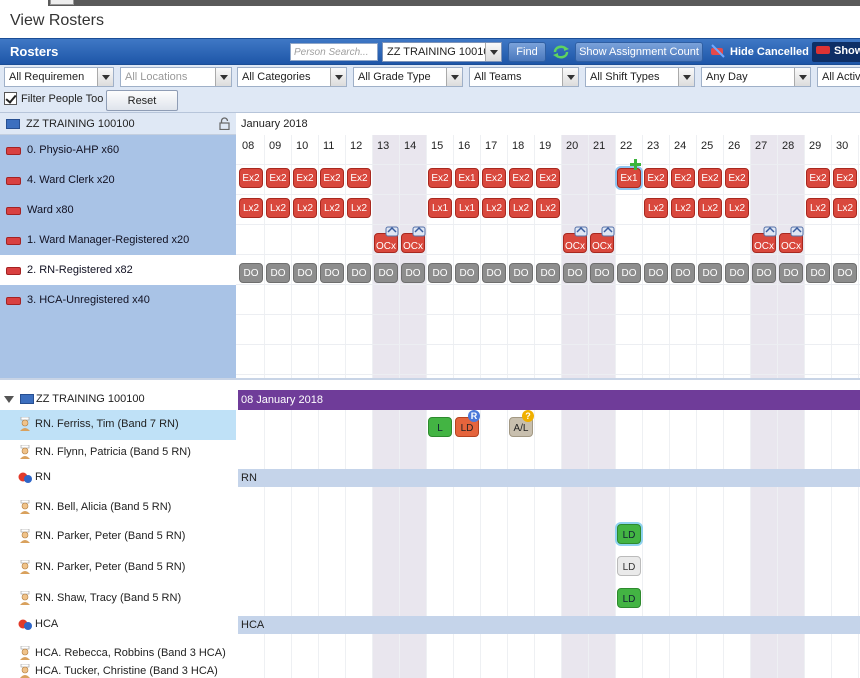  I want to click on categories-filter: All Categories, so click(292, 77).